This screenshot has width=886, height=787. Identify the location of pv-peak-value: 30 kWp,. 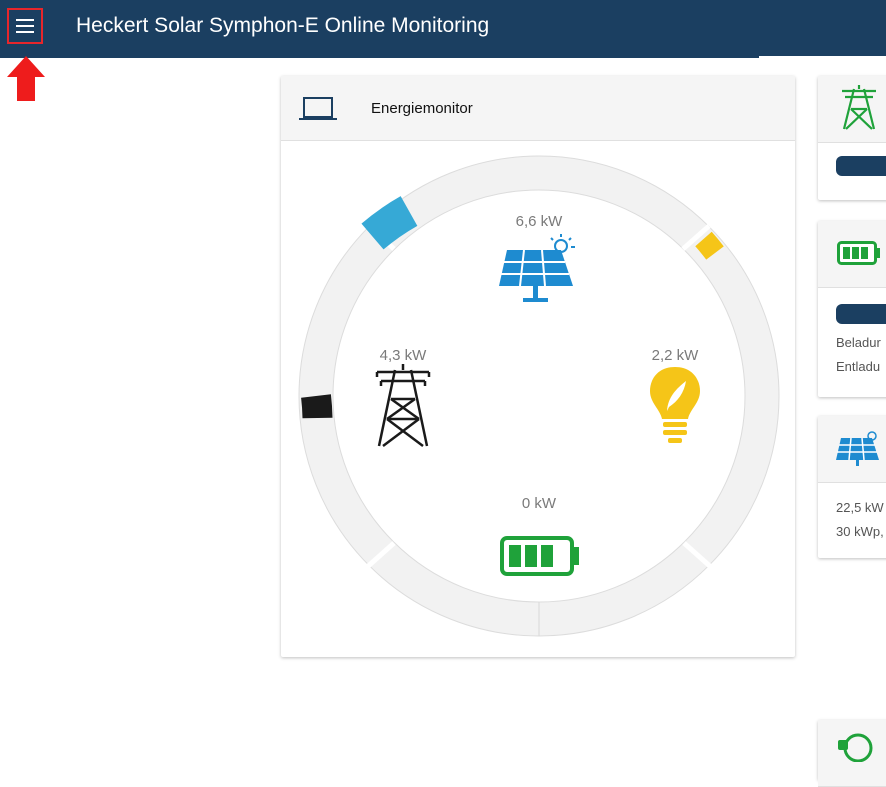
(860, 531).